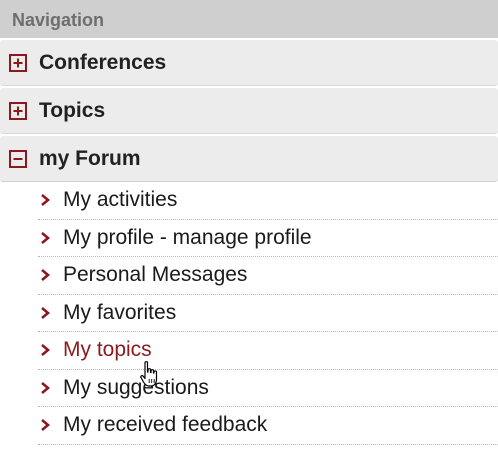 This screenshot has width=498, height=455. What do you see at coordinates (249, 19) in the screenshot?
I see `navigation-title: Navigation` at bounding box center [249, 19].